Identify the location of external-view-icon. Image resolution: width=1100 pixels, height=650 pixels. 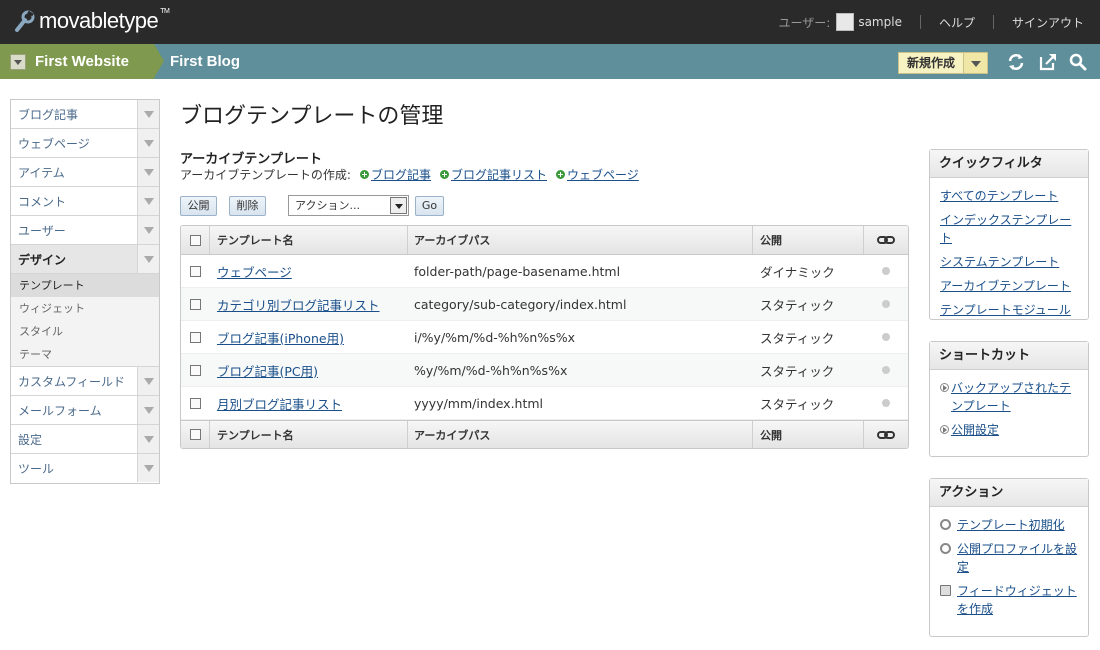
(1048, 62).